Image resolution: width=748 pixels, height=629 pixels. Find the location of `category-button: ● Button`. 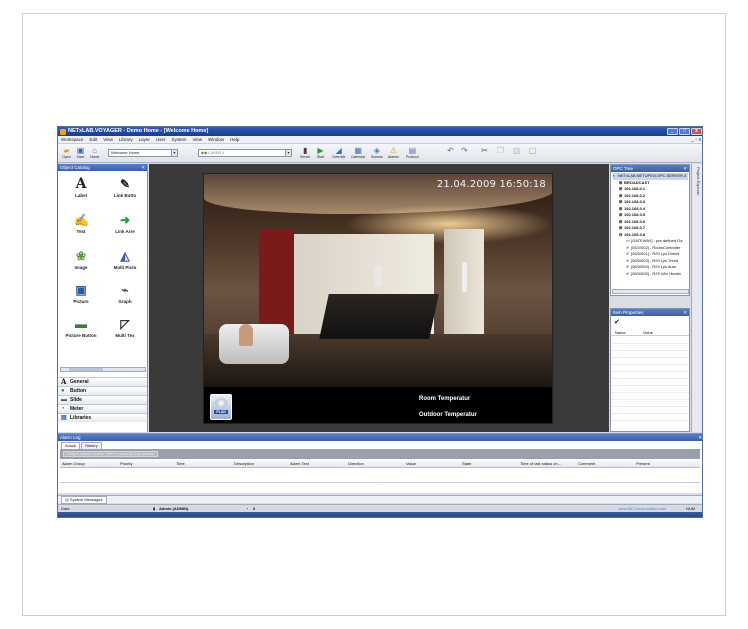

category-button: ● Button is located at coordinates (102, 390).